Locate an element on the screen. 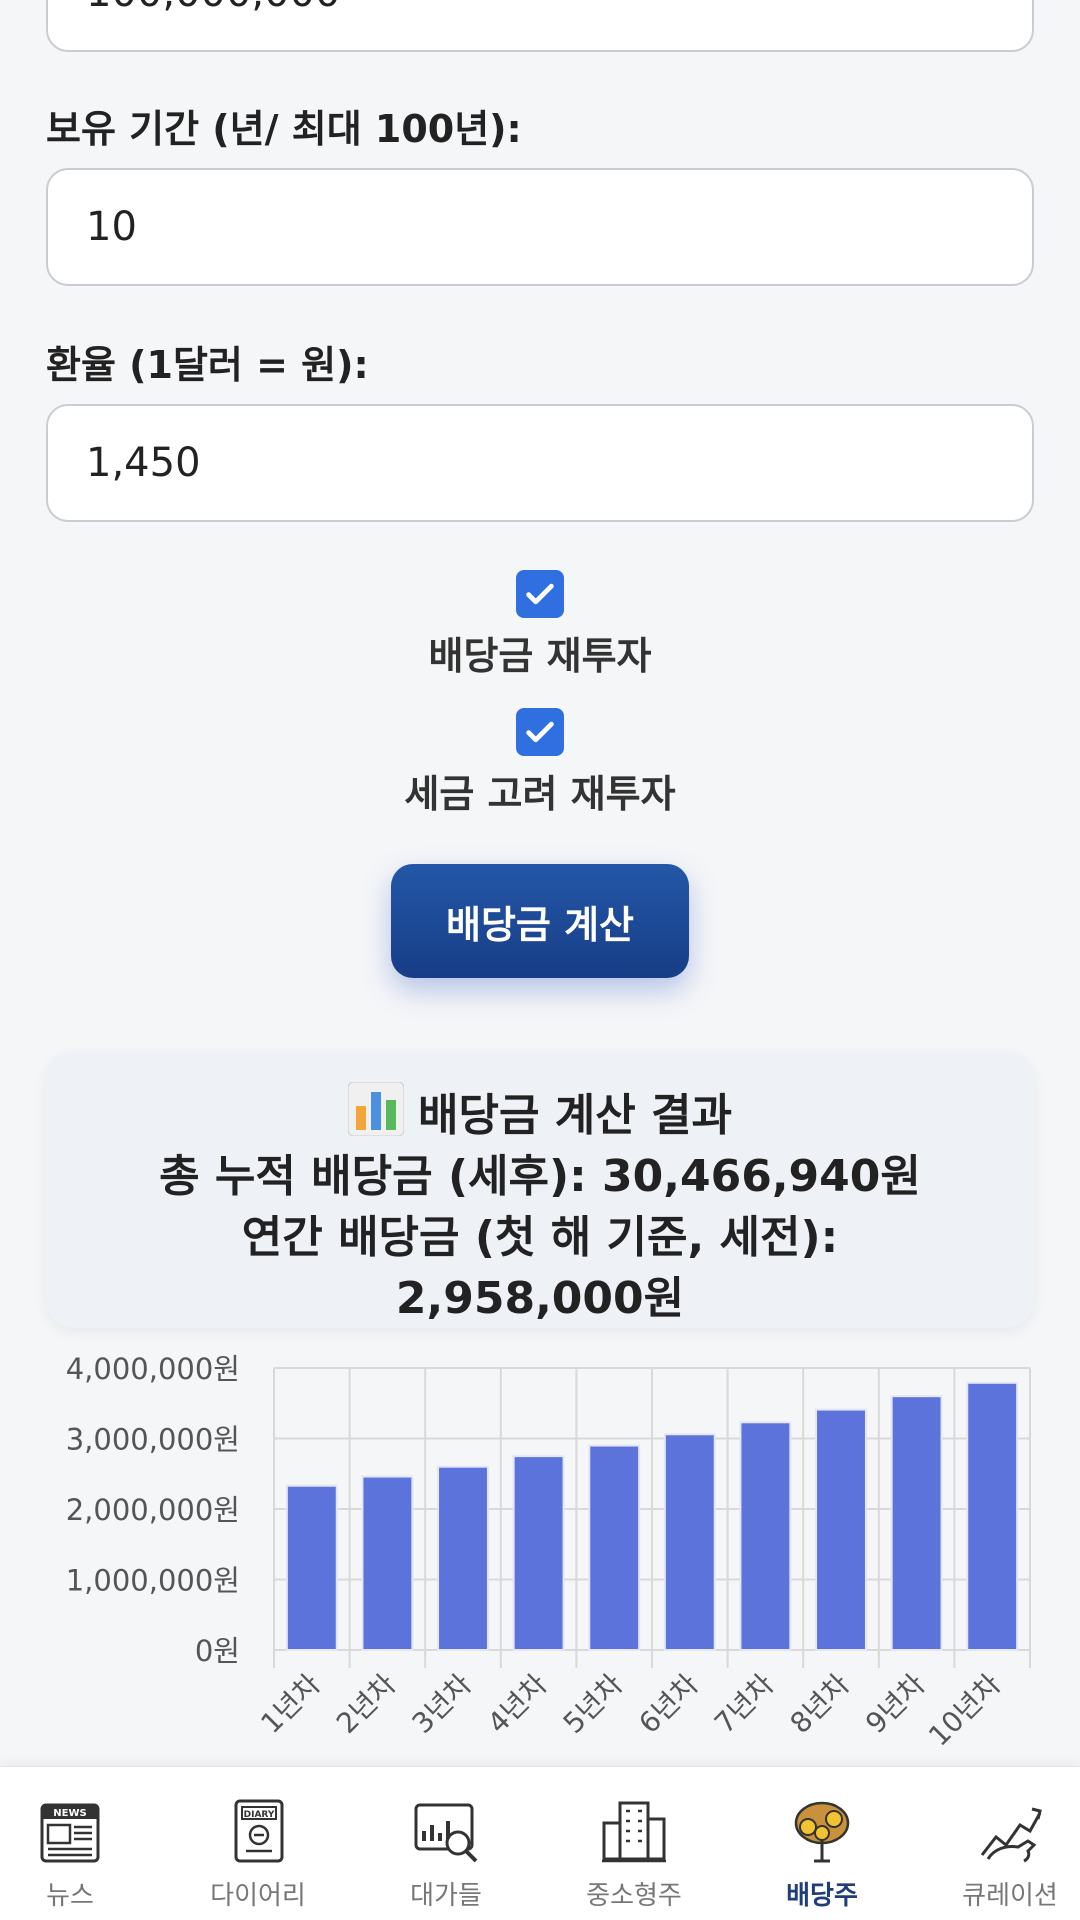 Image resolution: width=1080 pixels, height=1920 pixels. nav-label-news: 뉴스 is located at coordinates (70, 1896).